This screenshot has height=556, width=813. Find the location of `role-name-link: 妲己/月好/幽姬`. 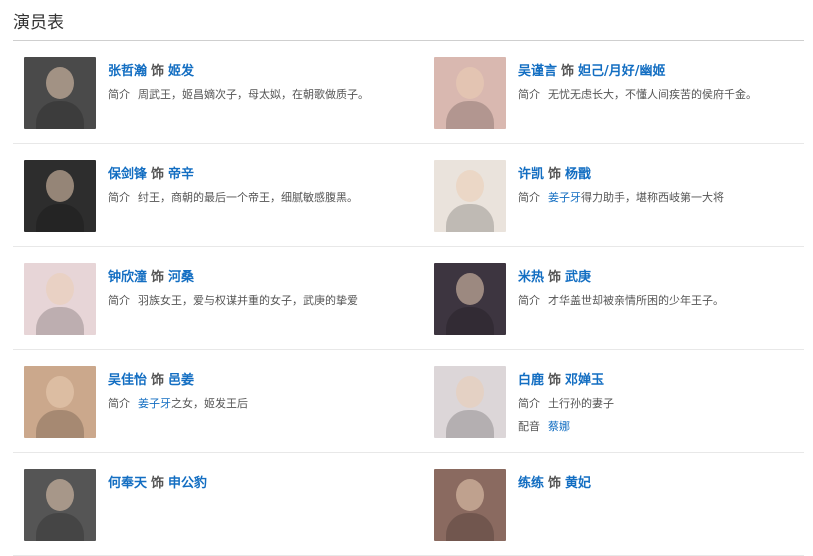

role-name-link: 妲己/月好/幽姬 is located at coordinates (622, 71).